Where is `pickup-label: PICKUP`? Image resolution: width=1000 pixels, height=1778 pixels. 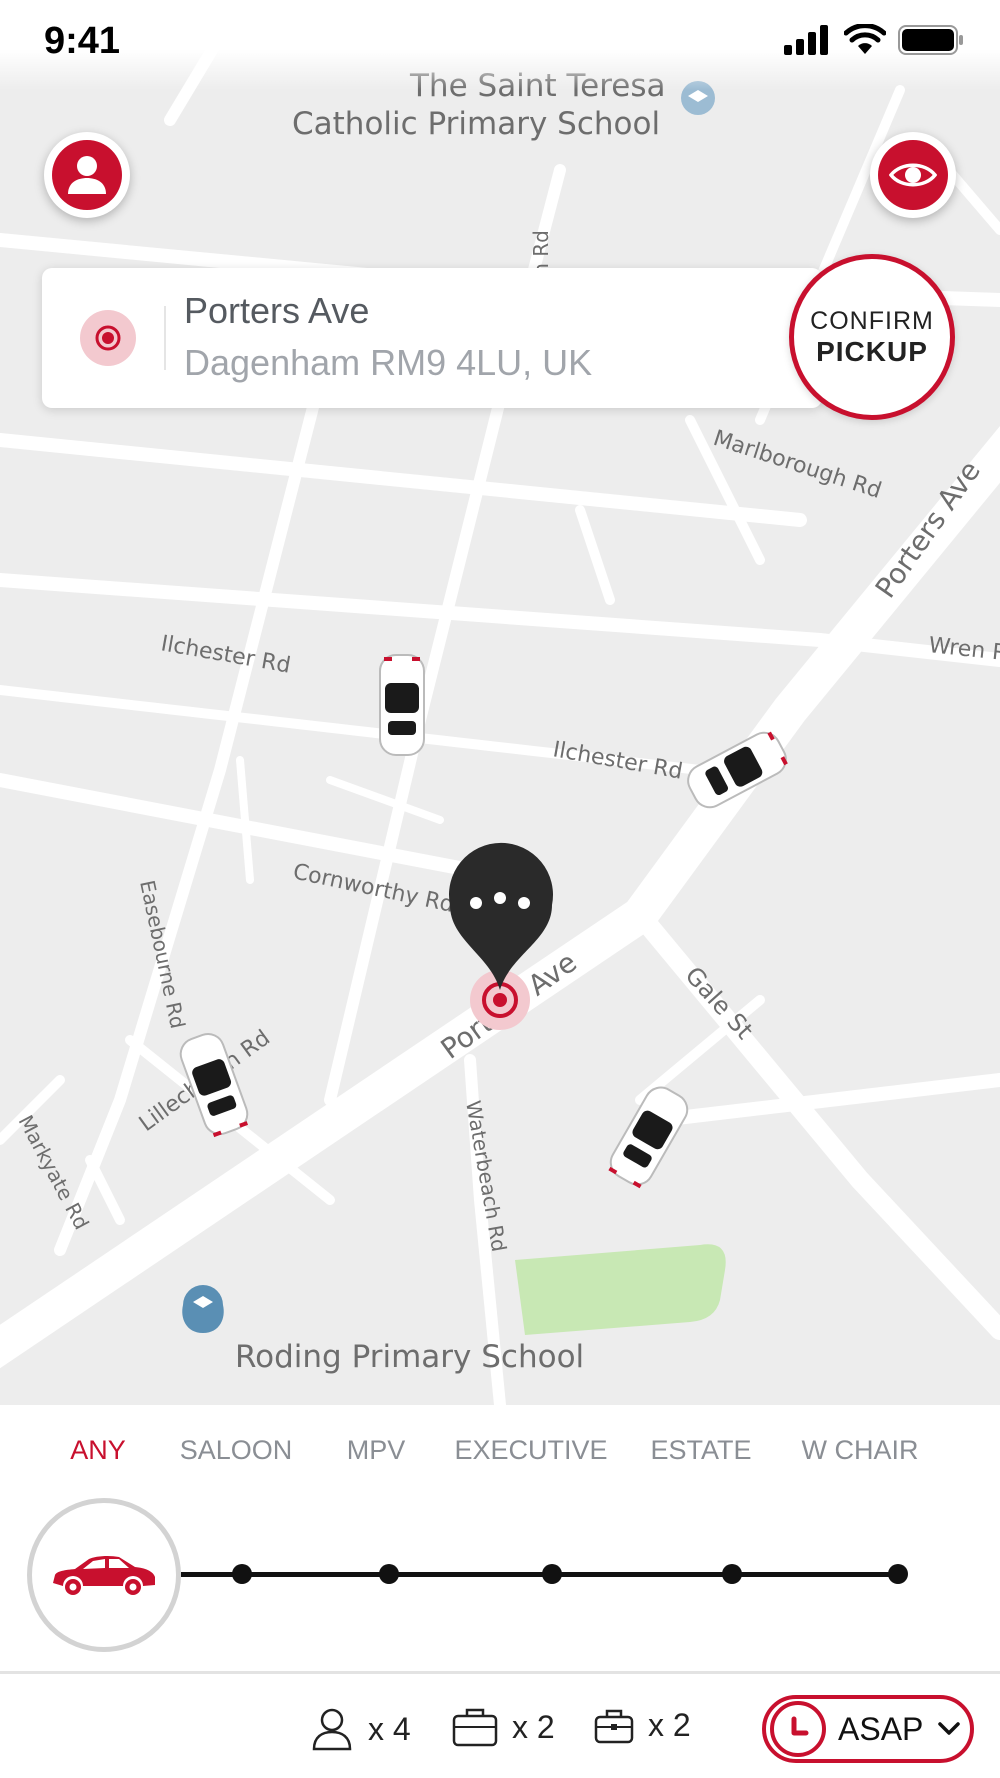
pickup-label: PICKUP is located at coordinates (872, 351).